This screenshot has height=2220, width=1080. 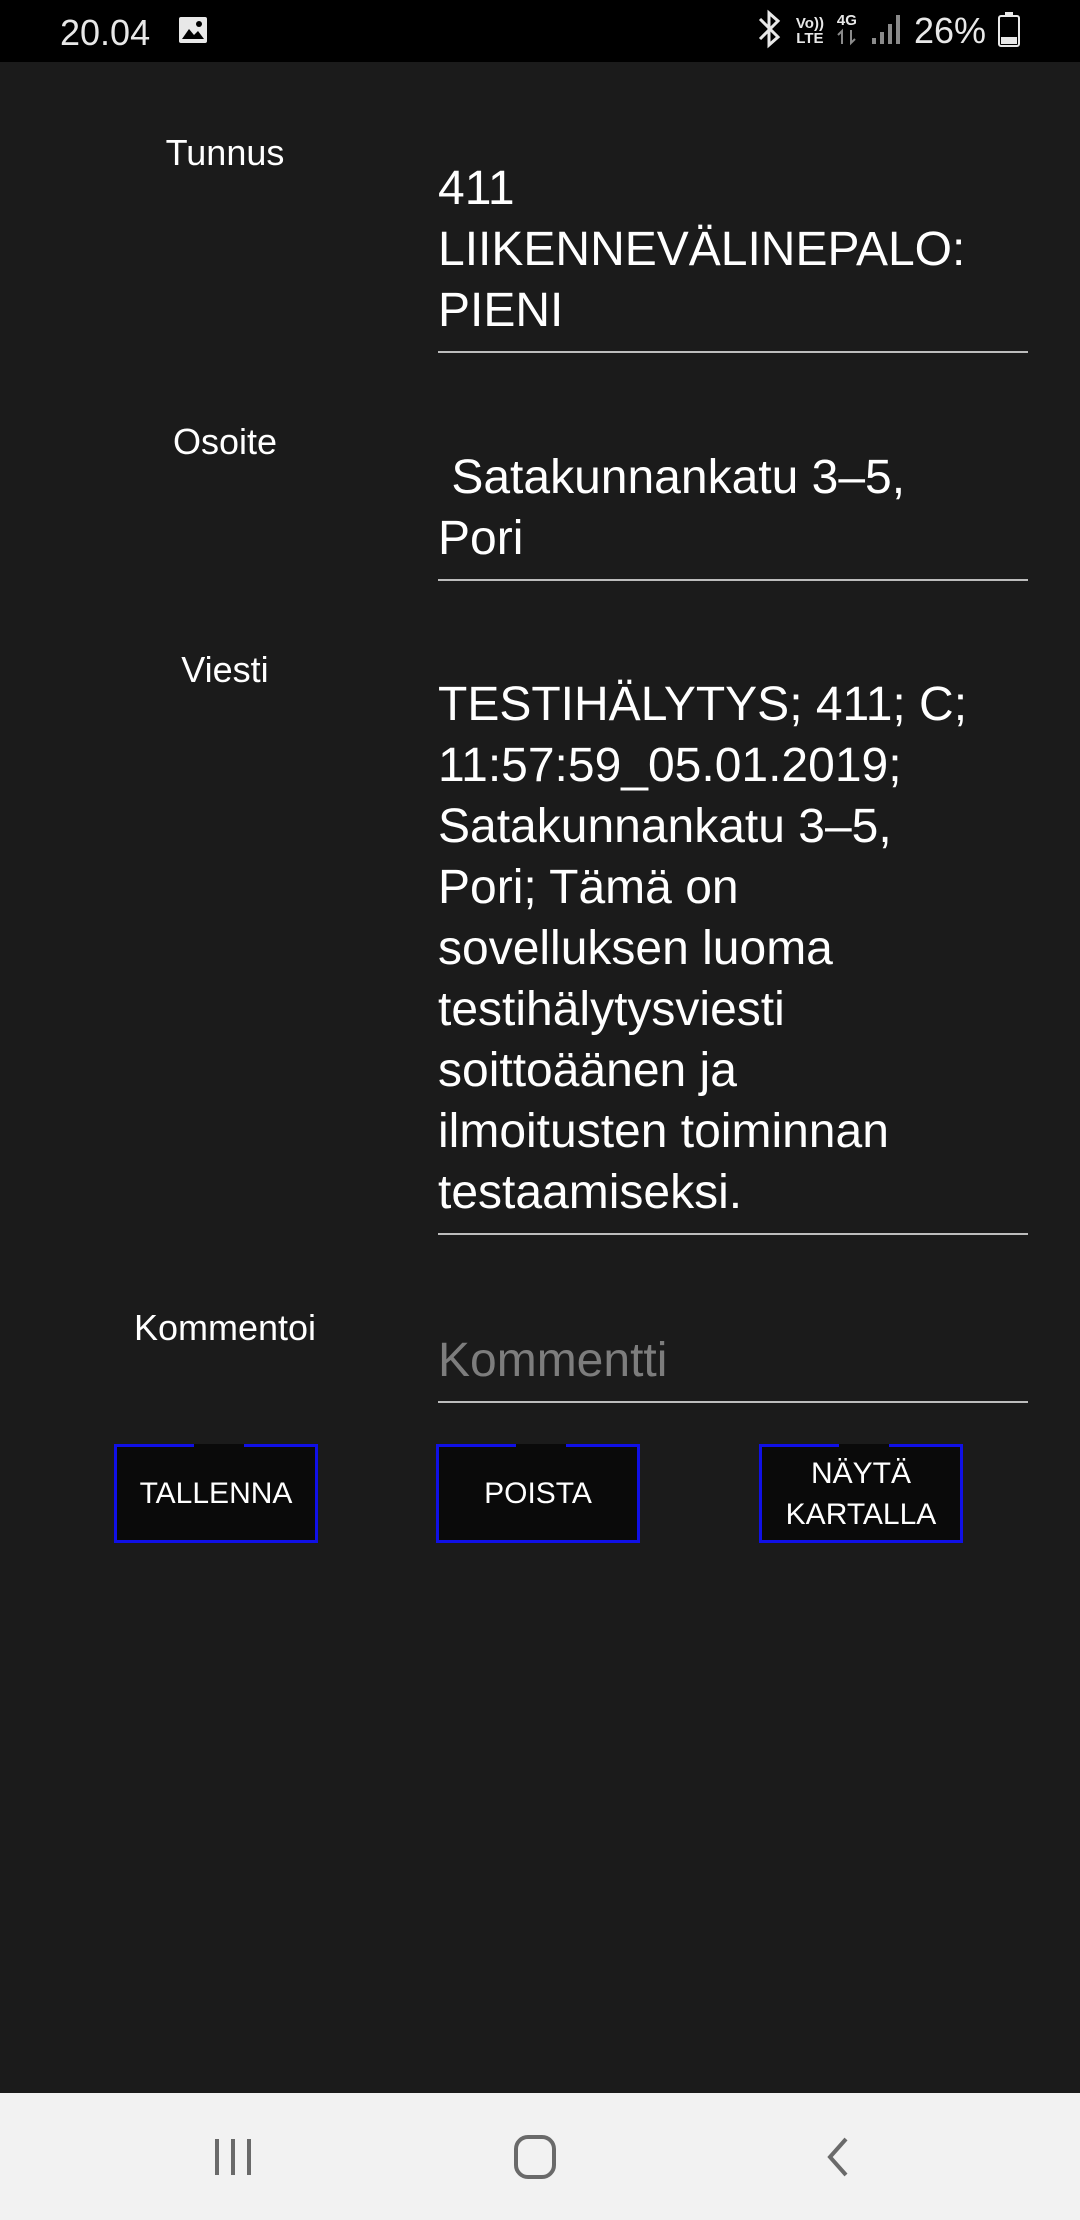 What do you see at coordinates (733, 255) in the screenshot?
I see `tunnus-field: 411 LIIKENNEVÄLINEPALO: PIENI` at bounding box center [733, 255].